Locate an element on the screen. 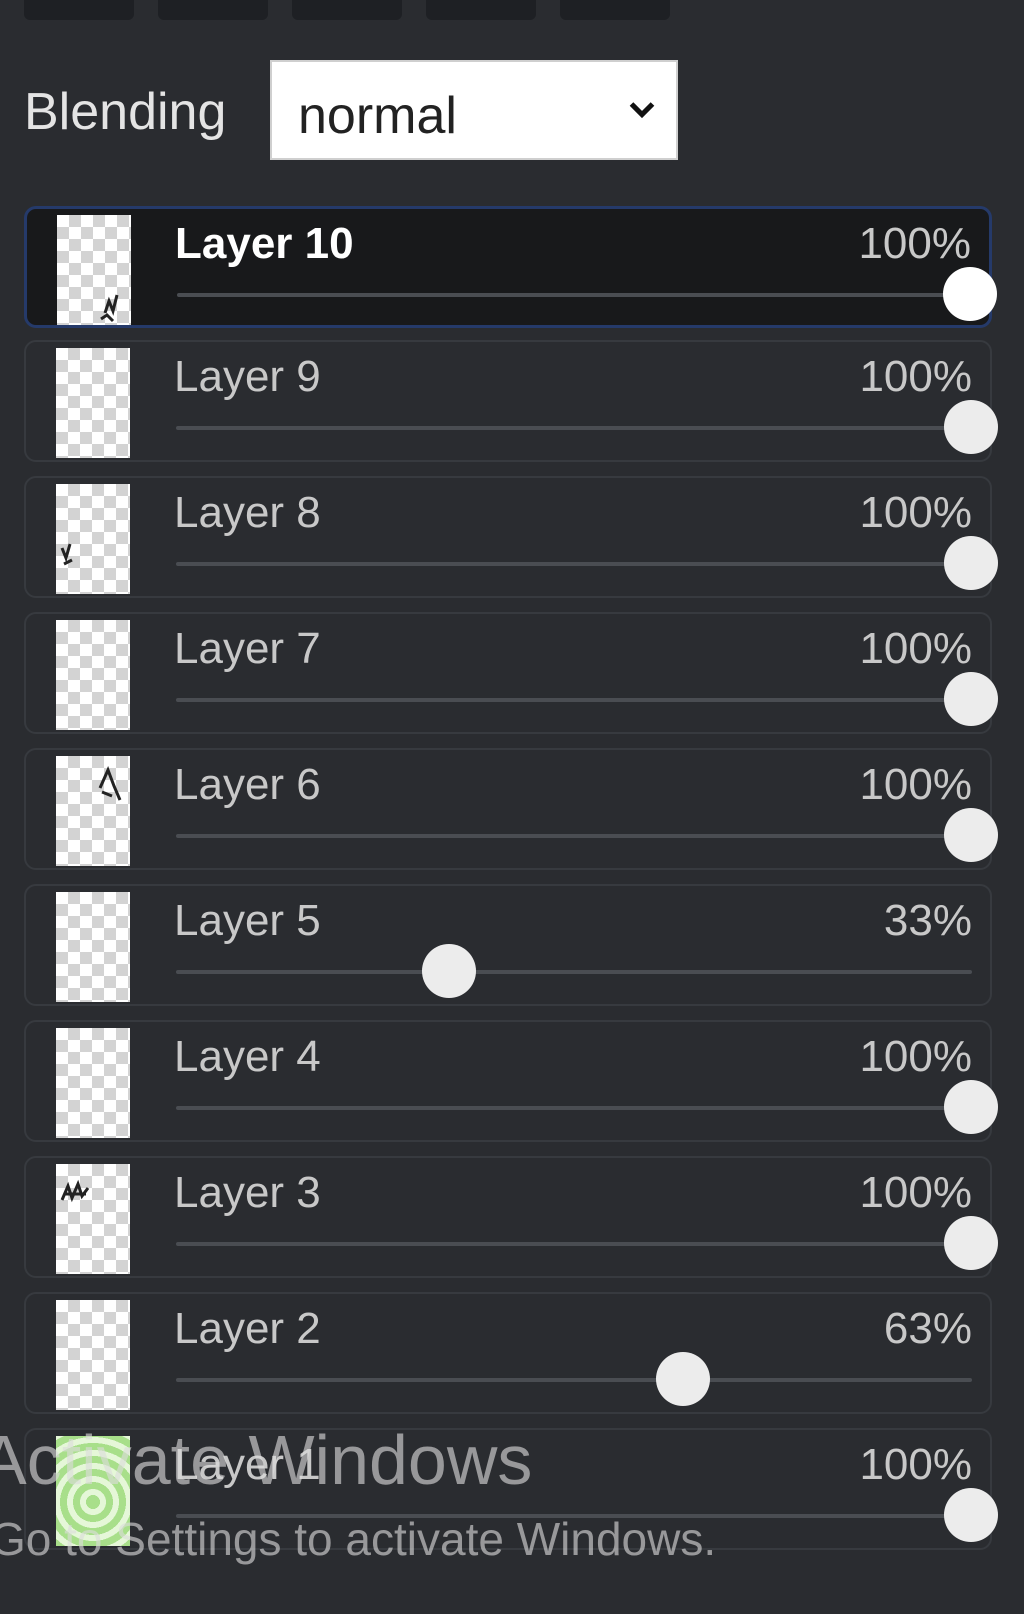  layer-row: Layer 4 100% is located at coordinates (511, 1081).